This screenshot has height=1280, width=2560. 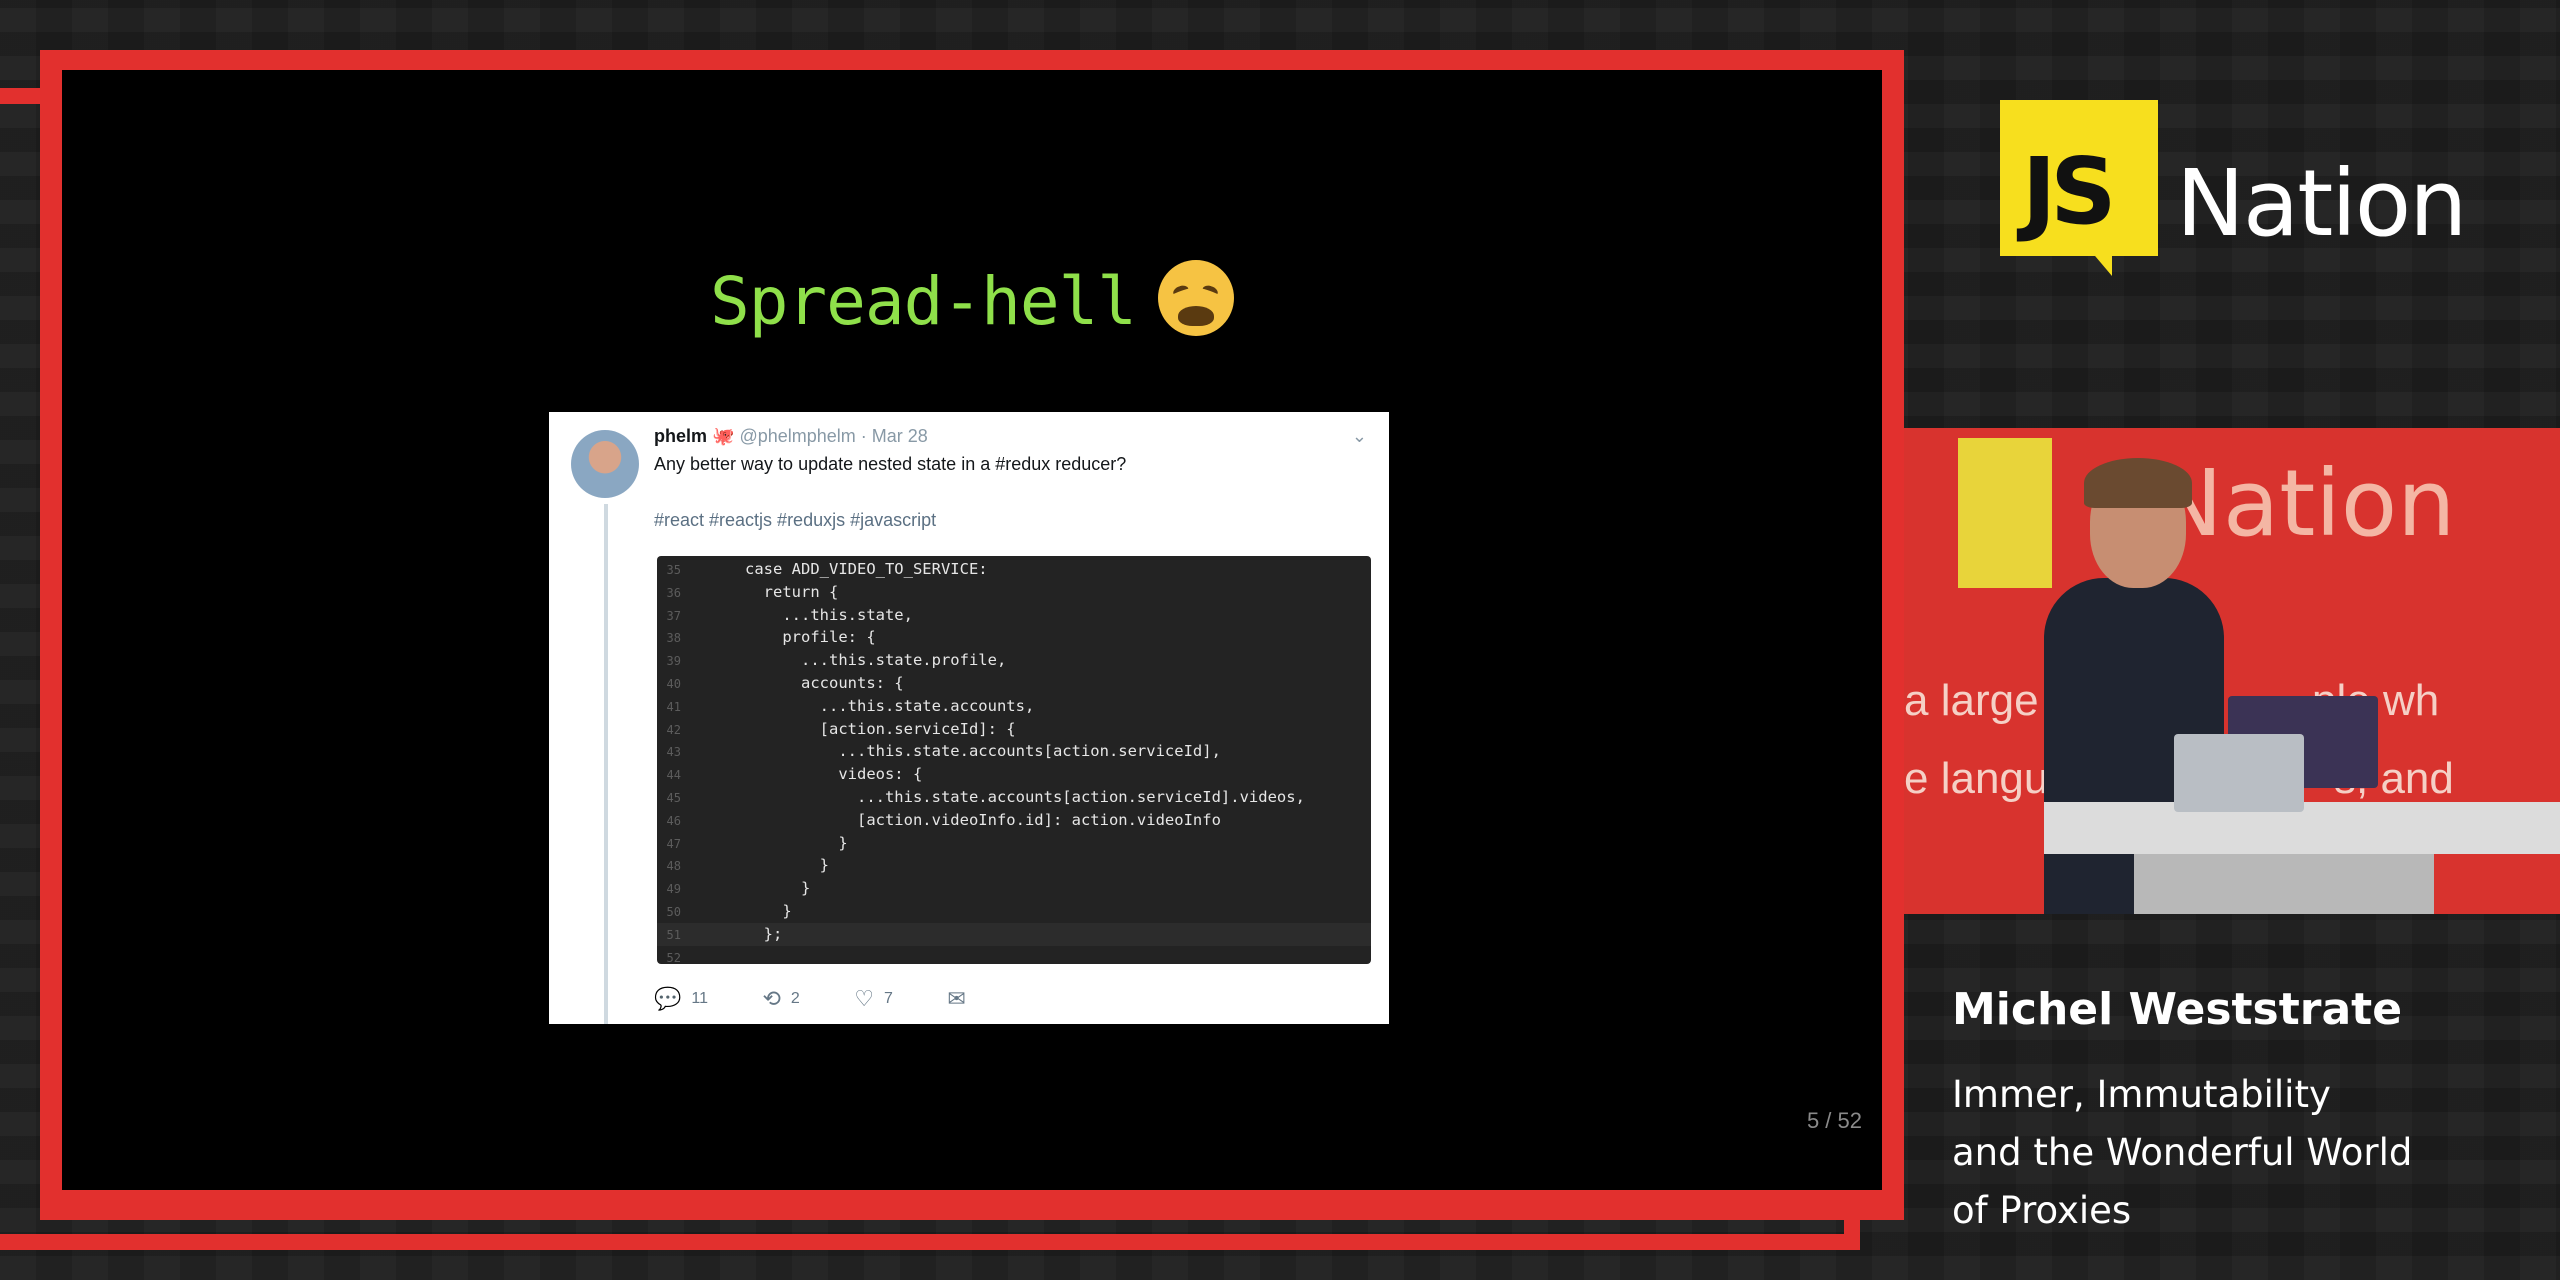 I want to click on talk-title-line1: Immer, Immutability, so click(x=2141, y=1094).